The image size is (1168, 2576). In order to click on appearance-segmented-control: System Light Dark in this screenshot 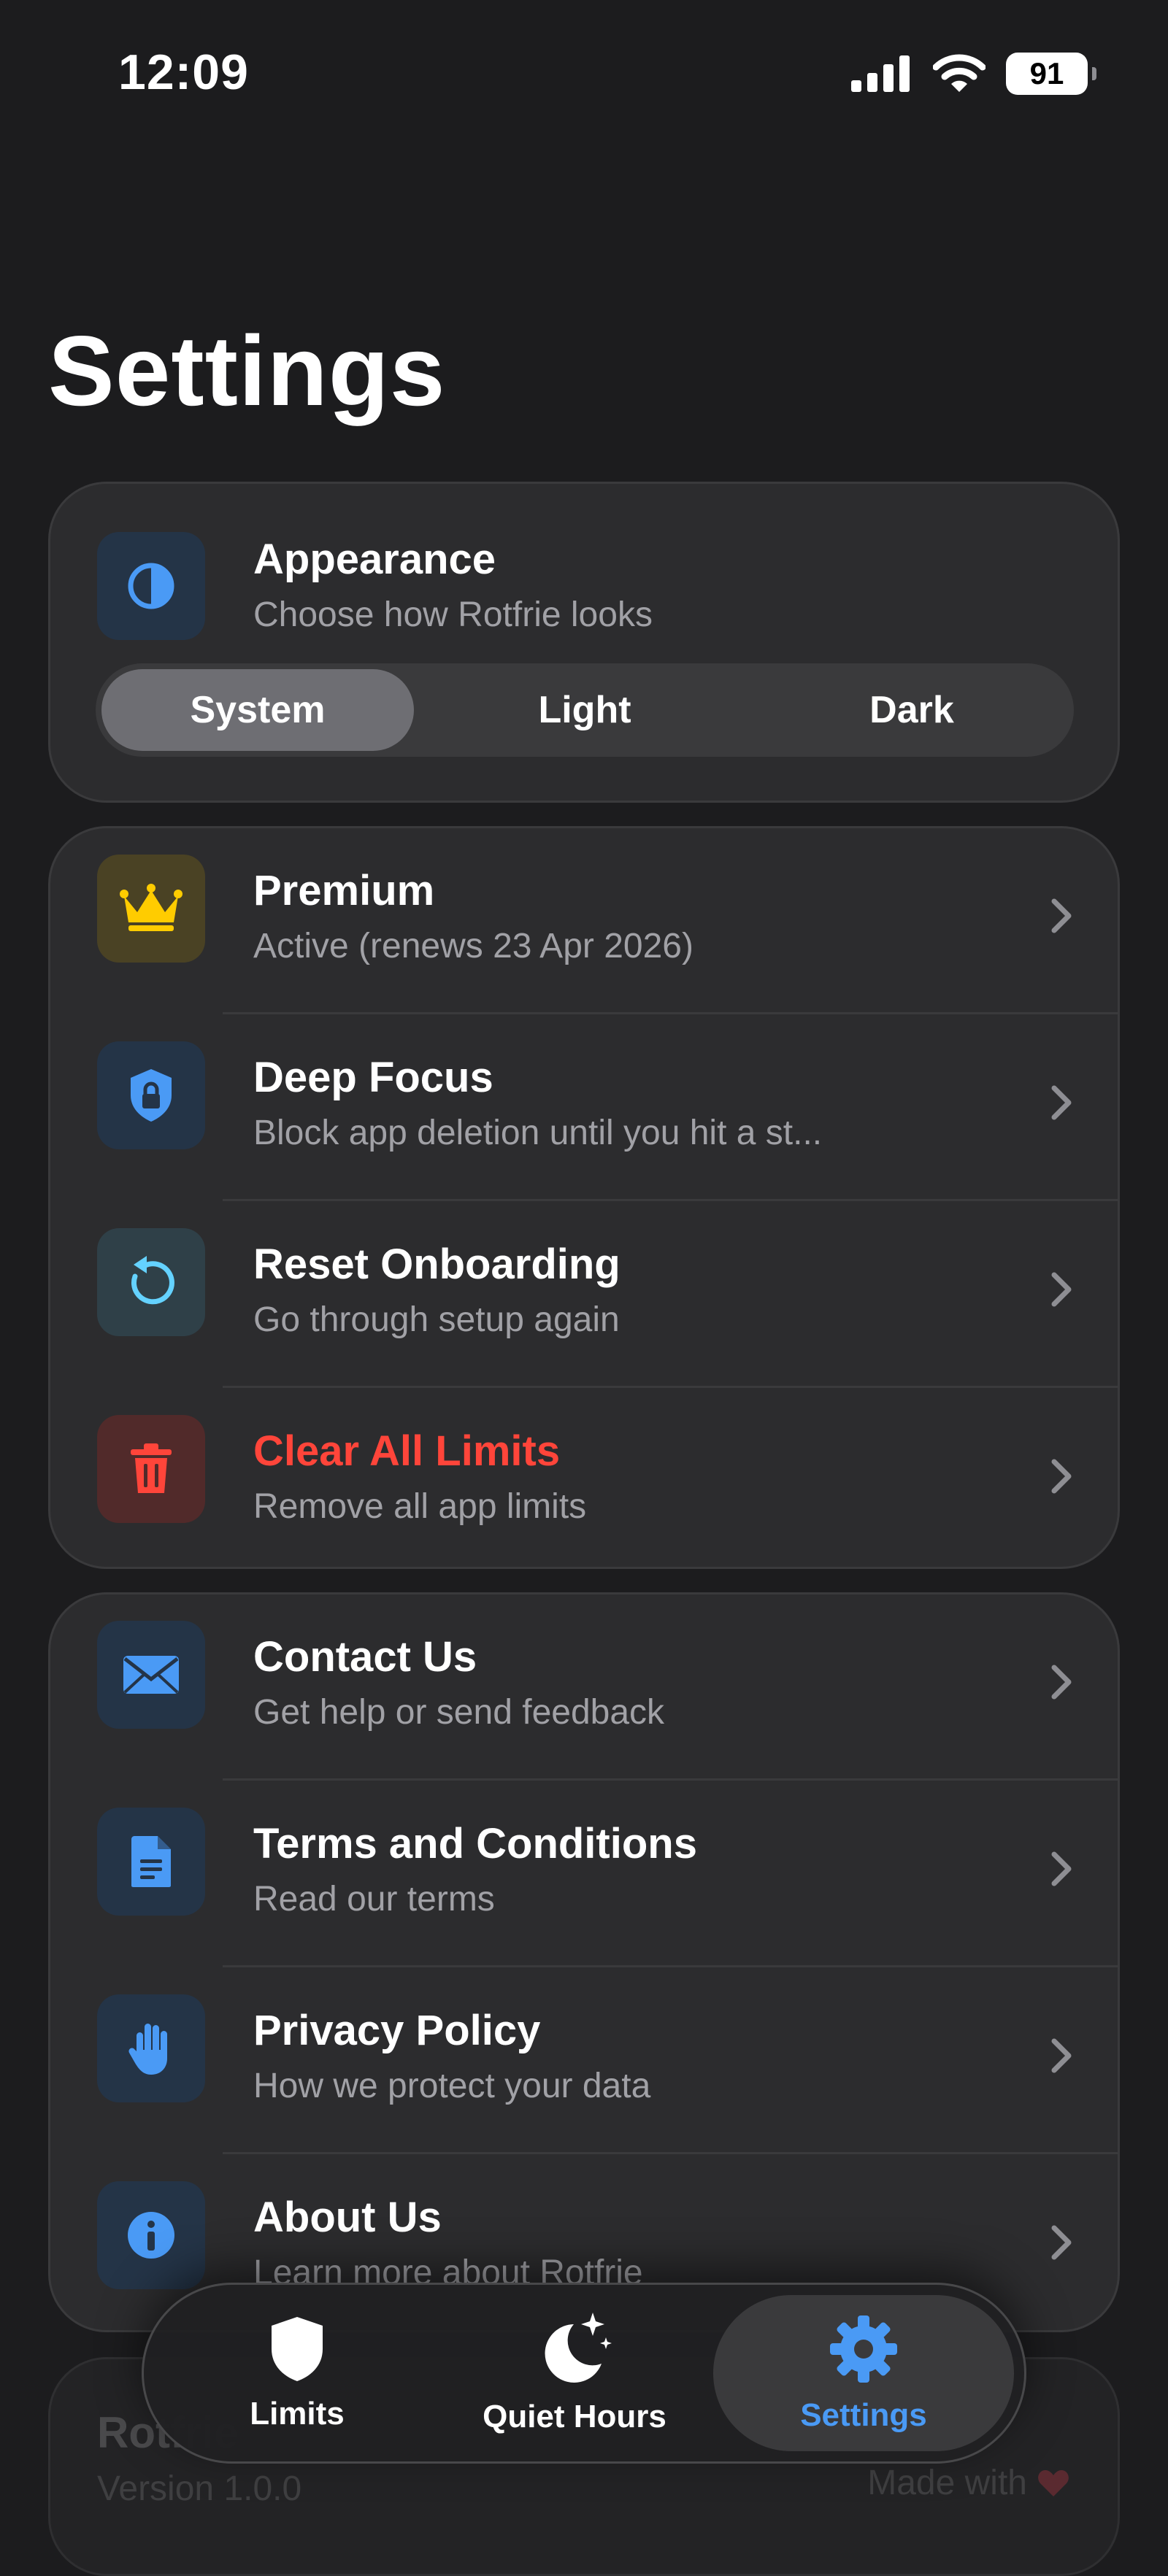, I will do `click(585, 710)`.